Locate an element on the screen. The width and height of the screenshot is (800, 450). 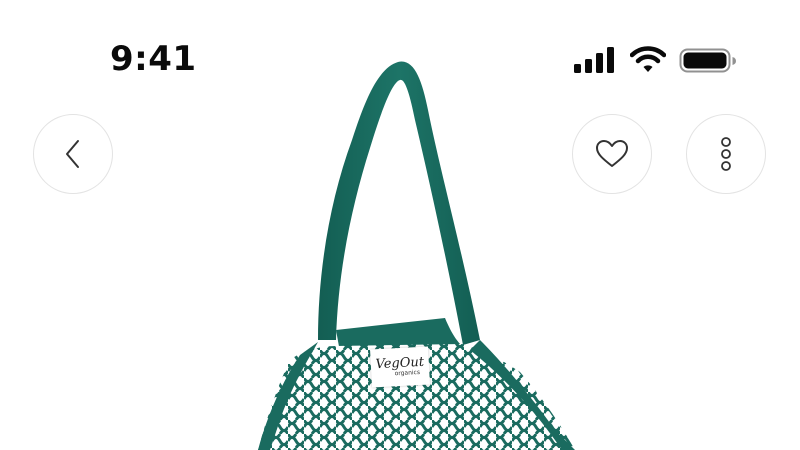
battery-icon is located at coordinates (707, 60).